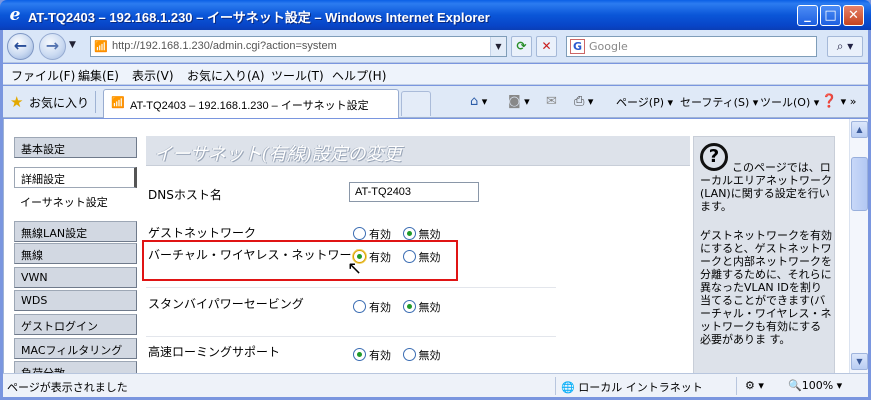  Describe the element at coordinates (95, 102) in the screenshot. I see `separator` at that location.